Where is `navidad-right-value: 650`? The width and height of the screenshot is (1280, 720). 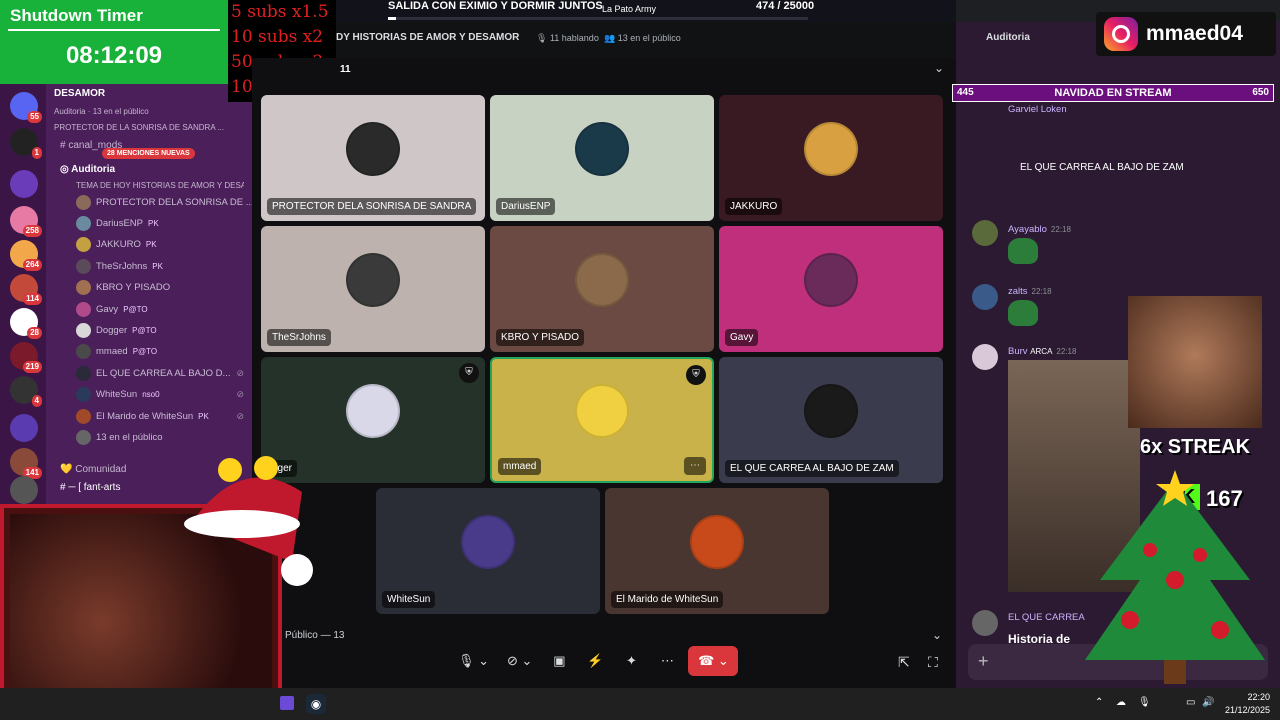 navidad-right-value: 650 is located at coordinates (1260, 92).